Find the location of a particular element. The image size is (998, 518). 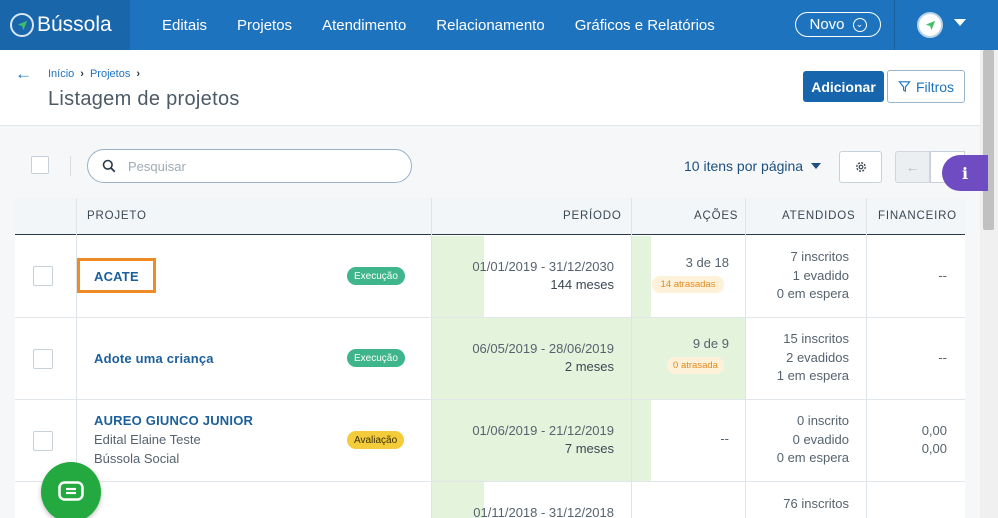

novo-label: Novo is located at coordinates (827, 24).